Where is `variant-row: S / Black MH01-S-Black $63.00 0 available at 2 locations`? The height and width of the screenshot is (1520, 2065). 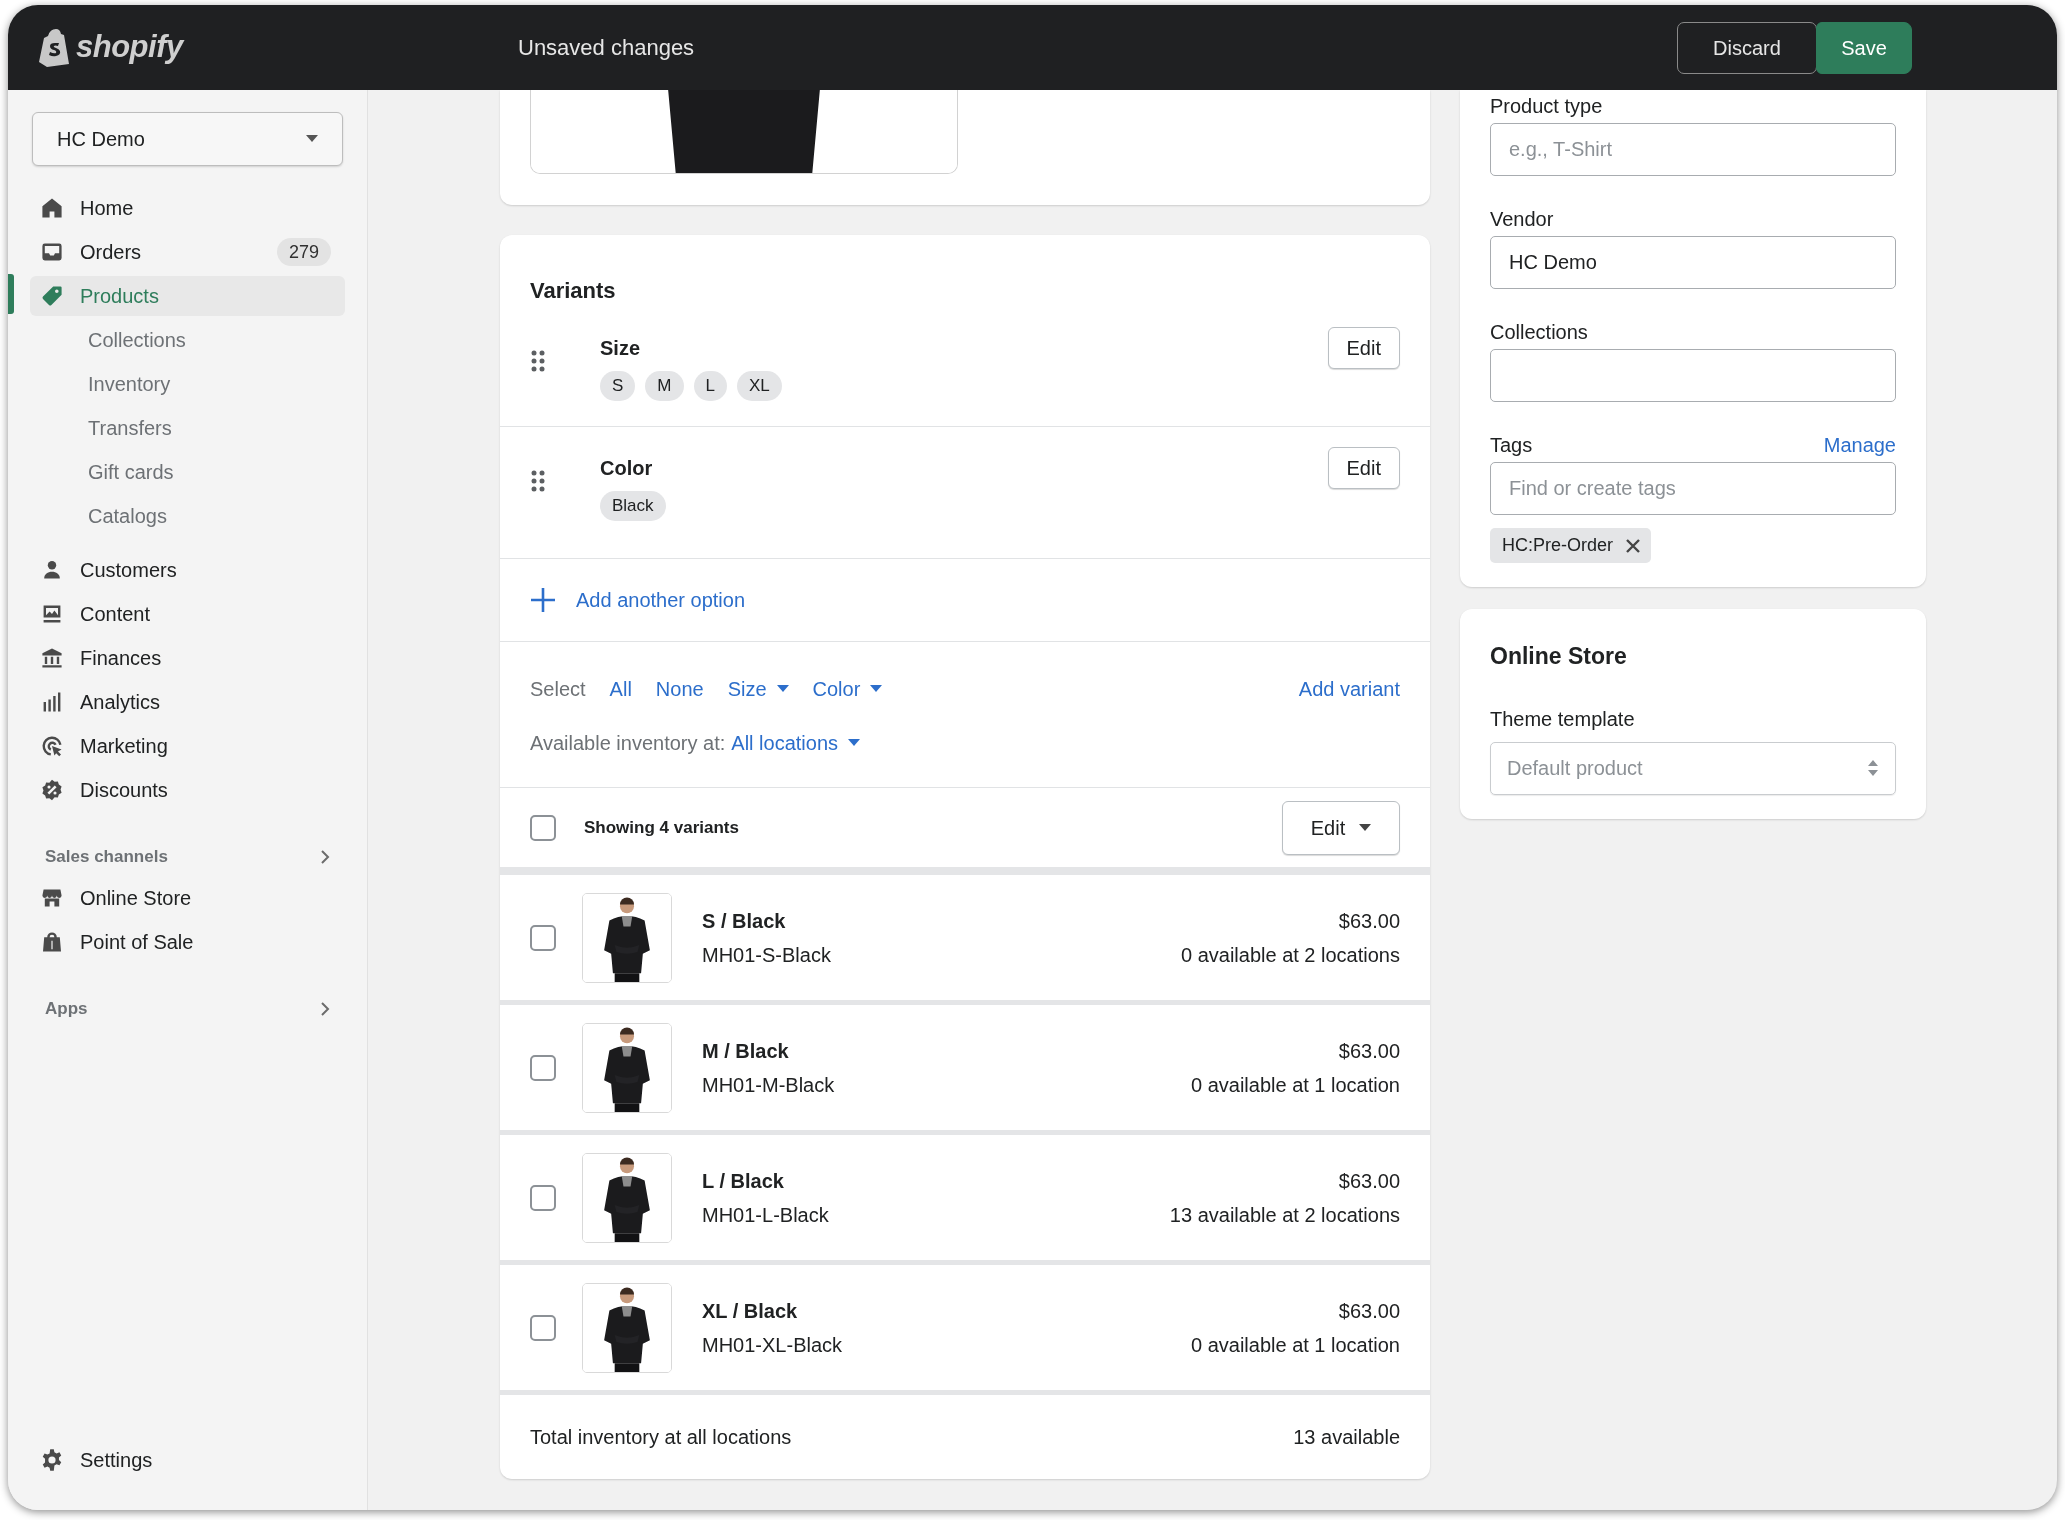 variant-row: S / Black MH01-S-Black $63.00 0 available at 2 locations is located at coordinates (965, 940).